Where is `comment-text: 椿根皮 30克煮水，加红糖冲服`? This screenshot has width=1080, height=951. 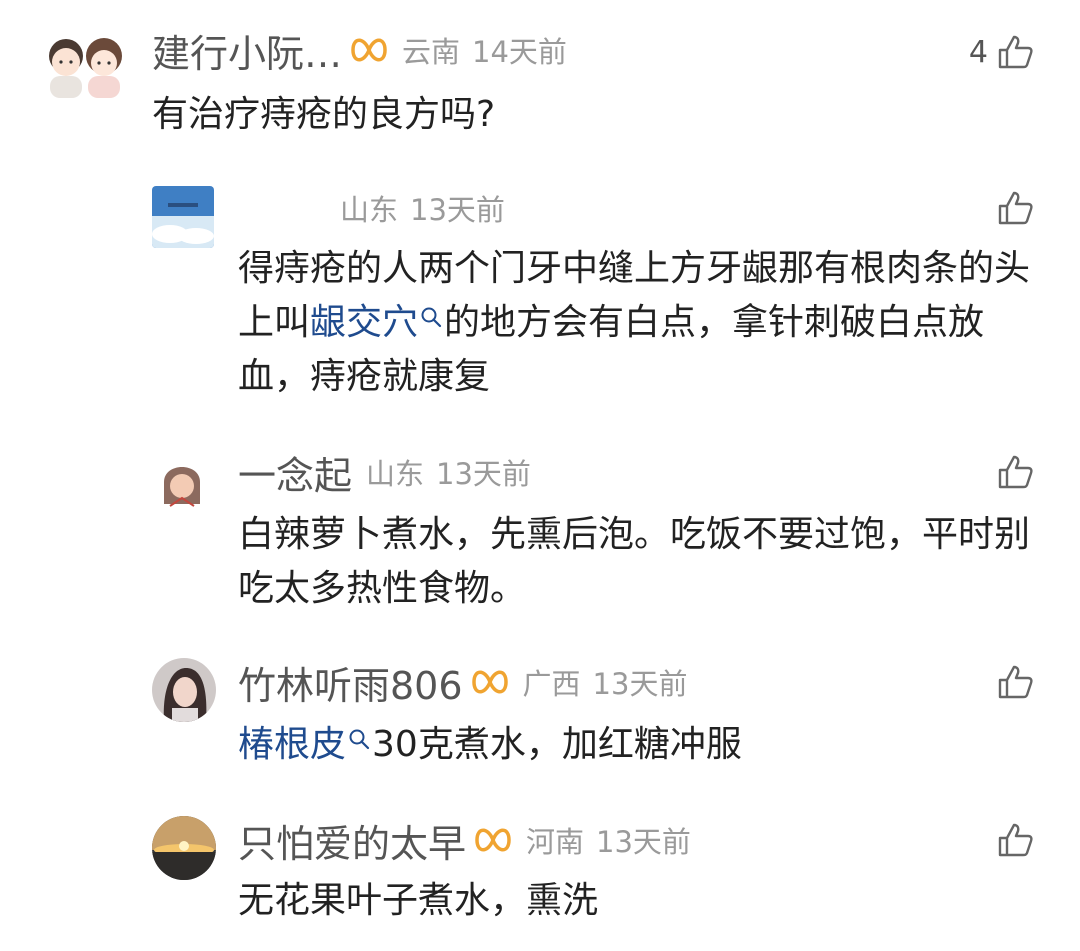
comment-text: 椿根皮 30克煮水，加红糖冲服 is located at coordinates (638, 745).